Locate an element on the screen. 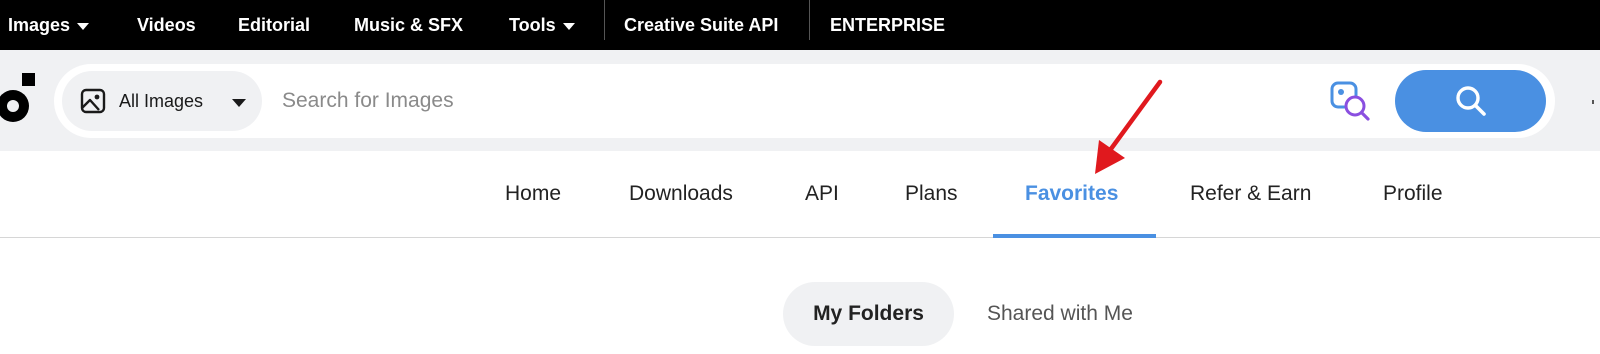  nav-creative-suite-api-label: Creative Suite API is located at coordinates (701, 24).